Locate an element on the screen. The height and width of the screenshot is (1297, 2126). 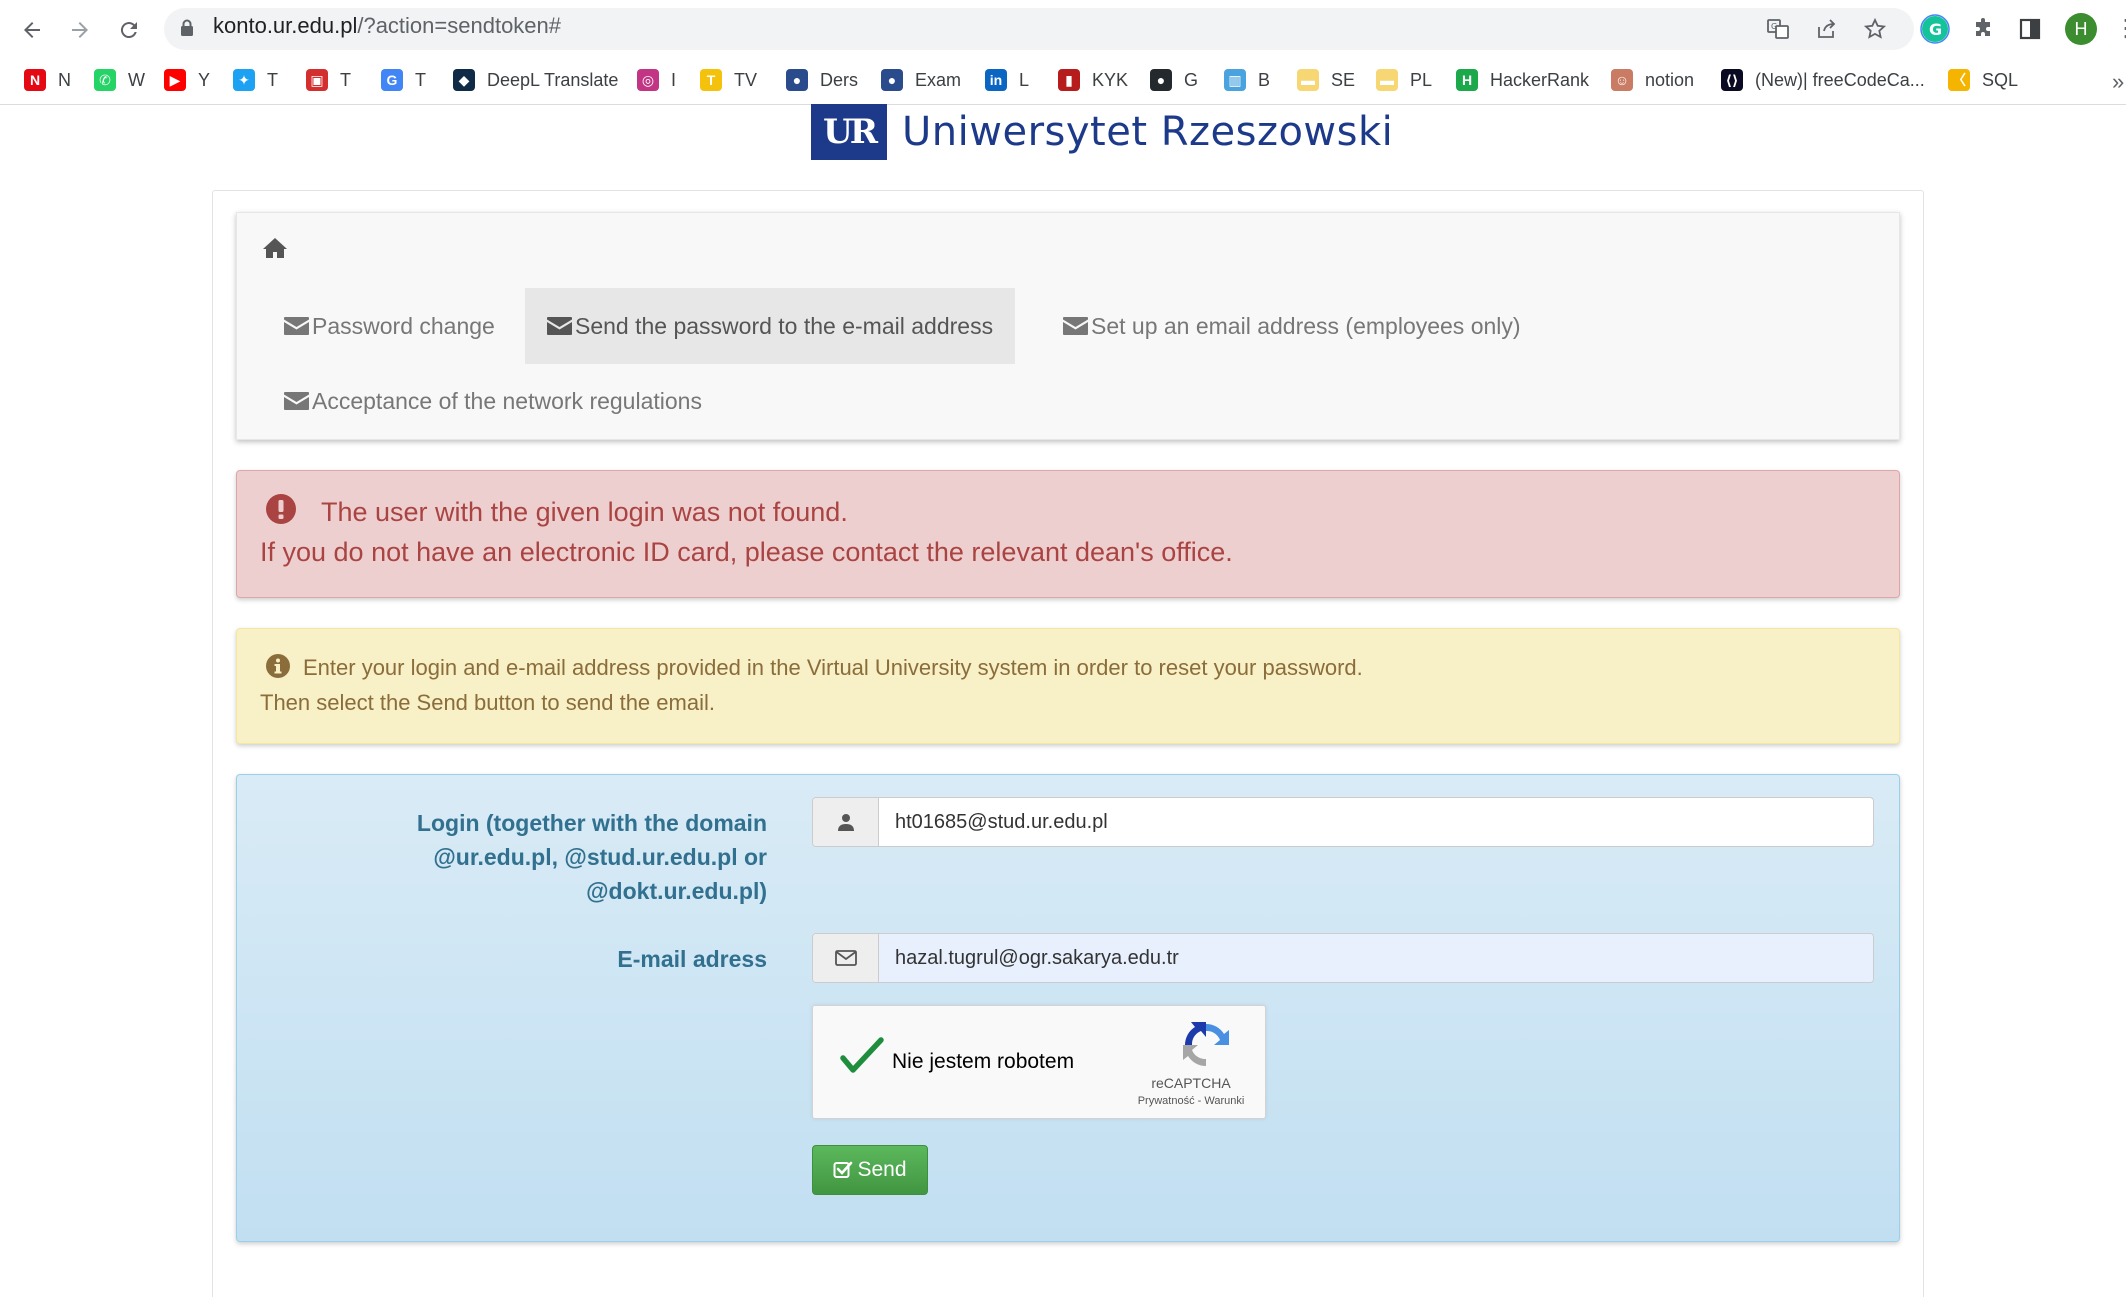
bookmarks-overflow-icon: » is located at coordinates (2118, 82).